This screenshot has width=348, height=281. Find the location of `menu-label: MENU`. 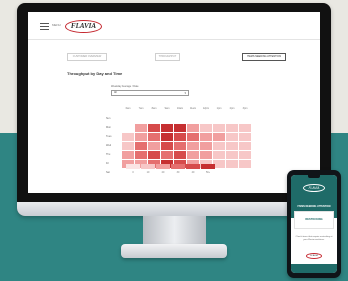

menu-label: MENU is located at coordinates (56, 25).